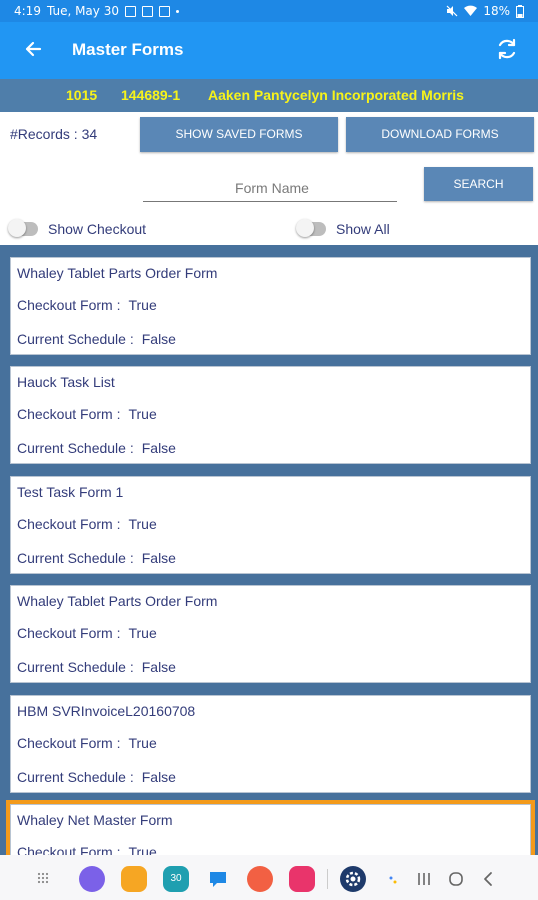 The height and width of the screenshot is (900, 538). What do you see at coordinates (43, 878) in the screenshot?
I see `app-drawer-icon` at bounding box center [43, 878].